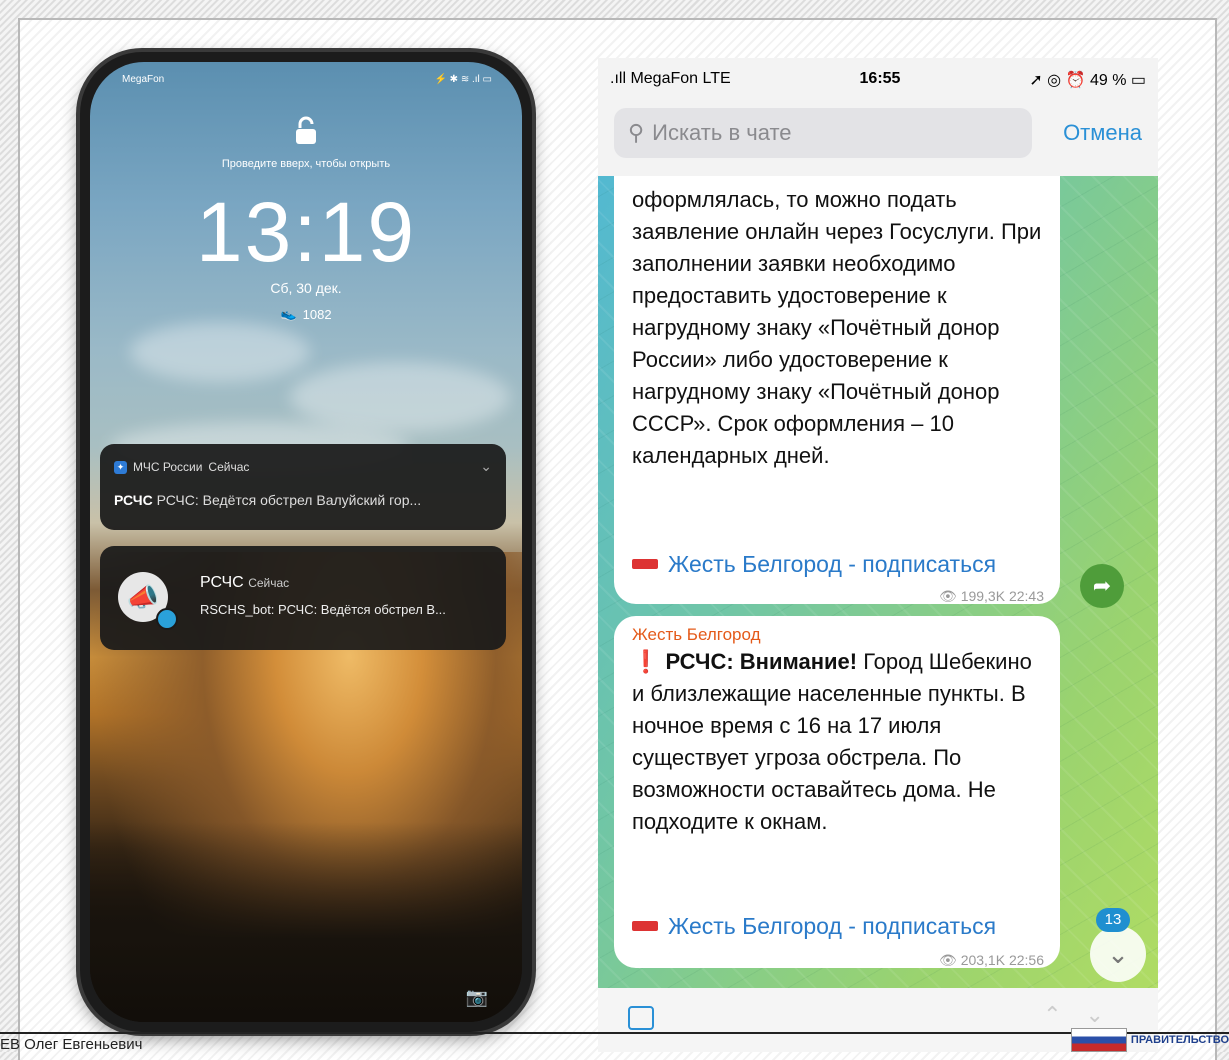 This screenshot has height=1060, width=1229. I want to click on chevron-down-icon: ⌄, so click(486, 466).